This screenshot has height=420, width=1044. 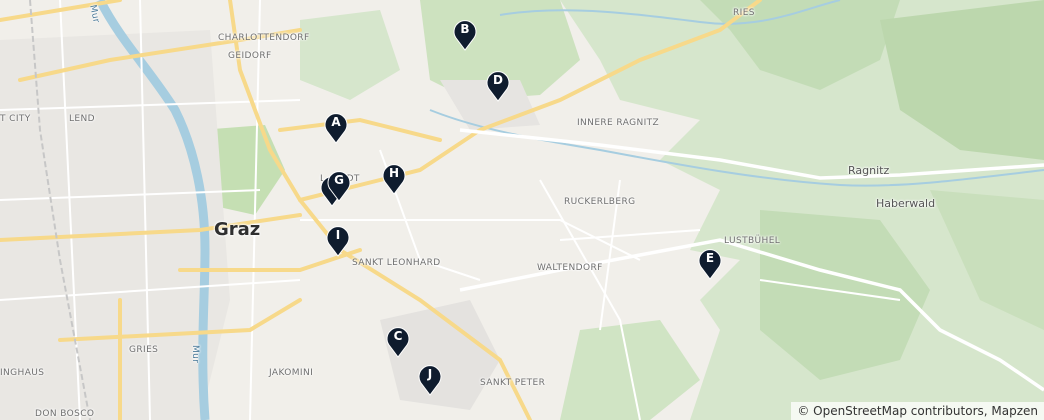 I want to click on map-marker-e: E, so click(x=710, y=263).